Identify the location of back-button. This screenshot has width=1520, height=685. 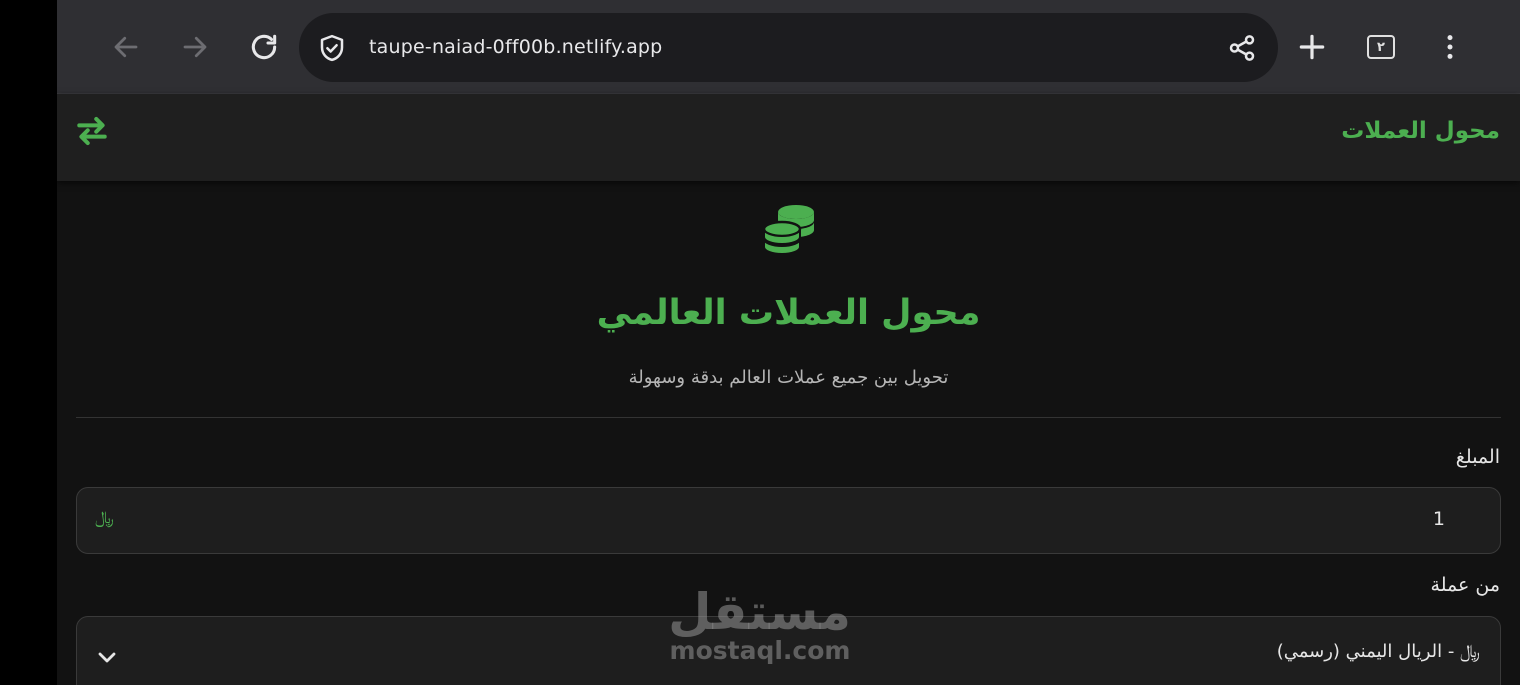
(126, 47).